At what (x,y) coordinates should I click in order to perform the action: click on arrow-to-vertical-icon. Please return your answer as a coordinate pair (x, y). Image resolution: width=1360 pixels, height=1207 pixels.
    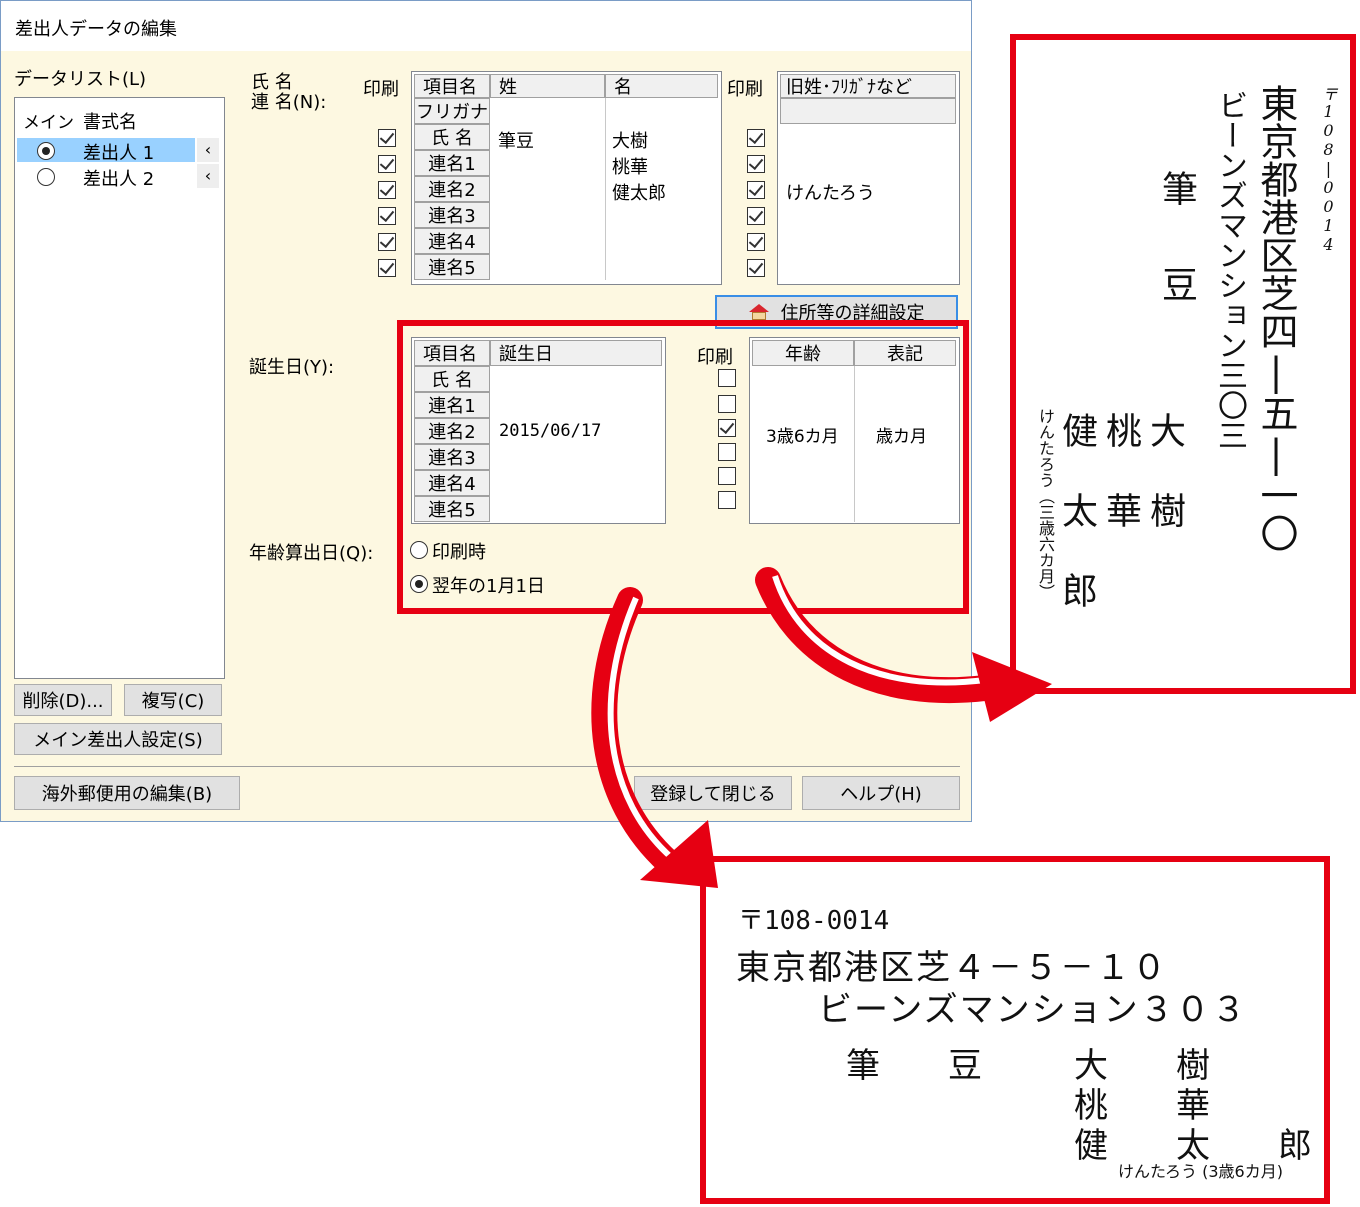
    Looking at the image, I should click on (903, 644).